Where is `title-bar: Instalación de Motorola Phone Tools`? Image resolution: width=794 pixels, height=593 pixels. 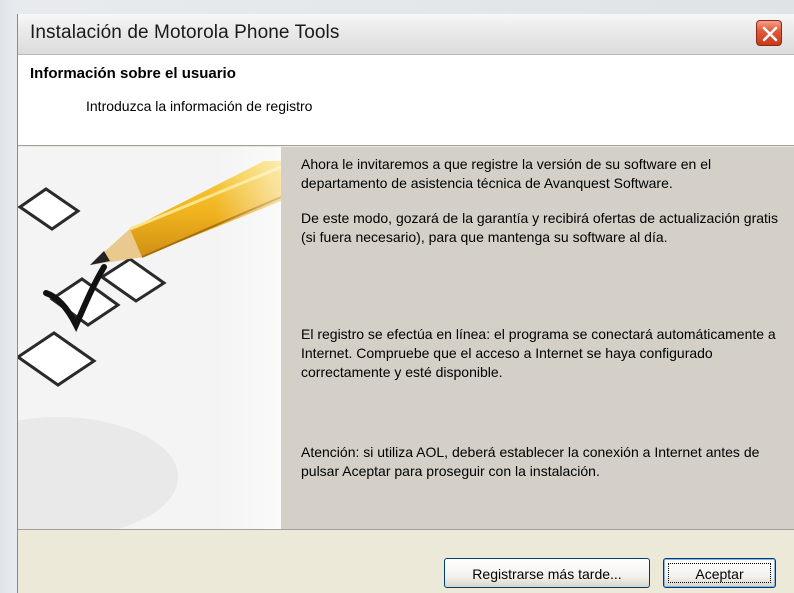 title-bar: Instalación de Motorola Phone Tools is located at coordinates (406, 34).